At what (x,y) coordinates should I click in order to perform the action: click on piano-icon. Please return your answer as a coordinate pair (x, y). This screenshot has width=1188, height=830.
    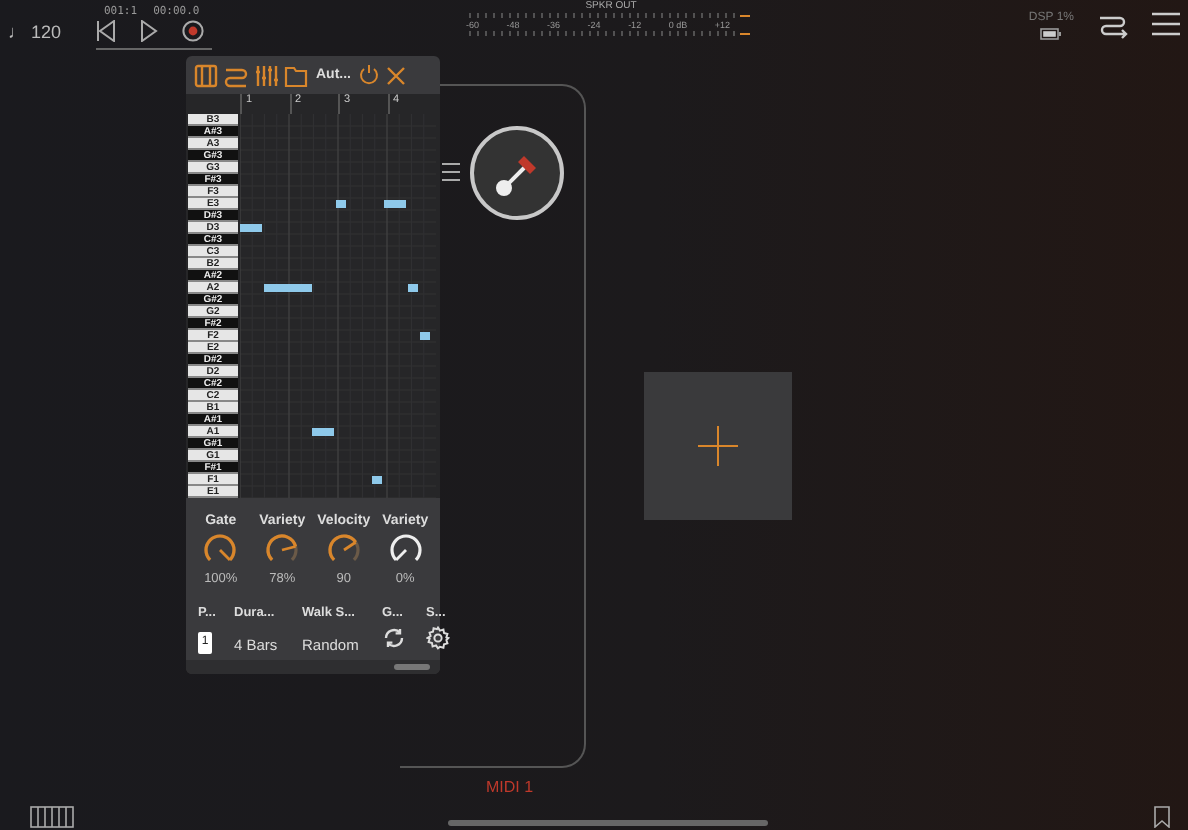
    Looking at the image, I should click on (206, 75).